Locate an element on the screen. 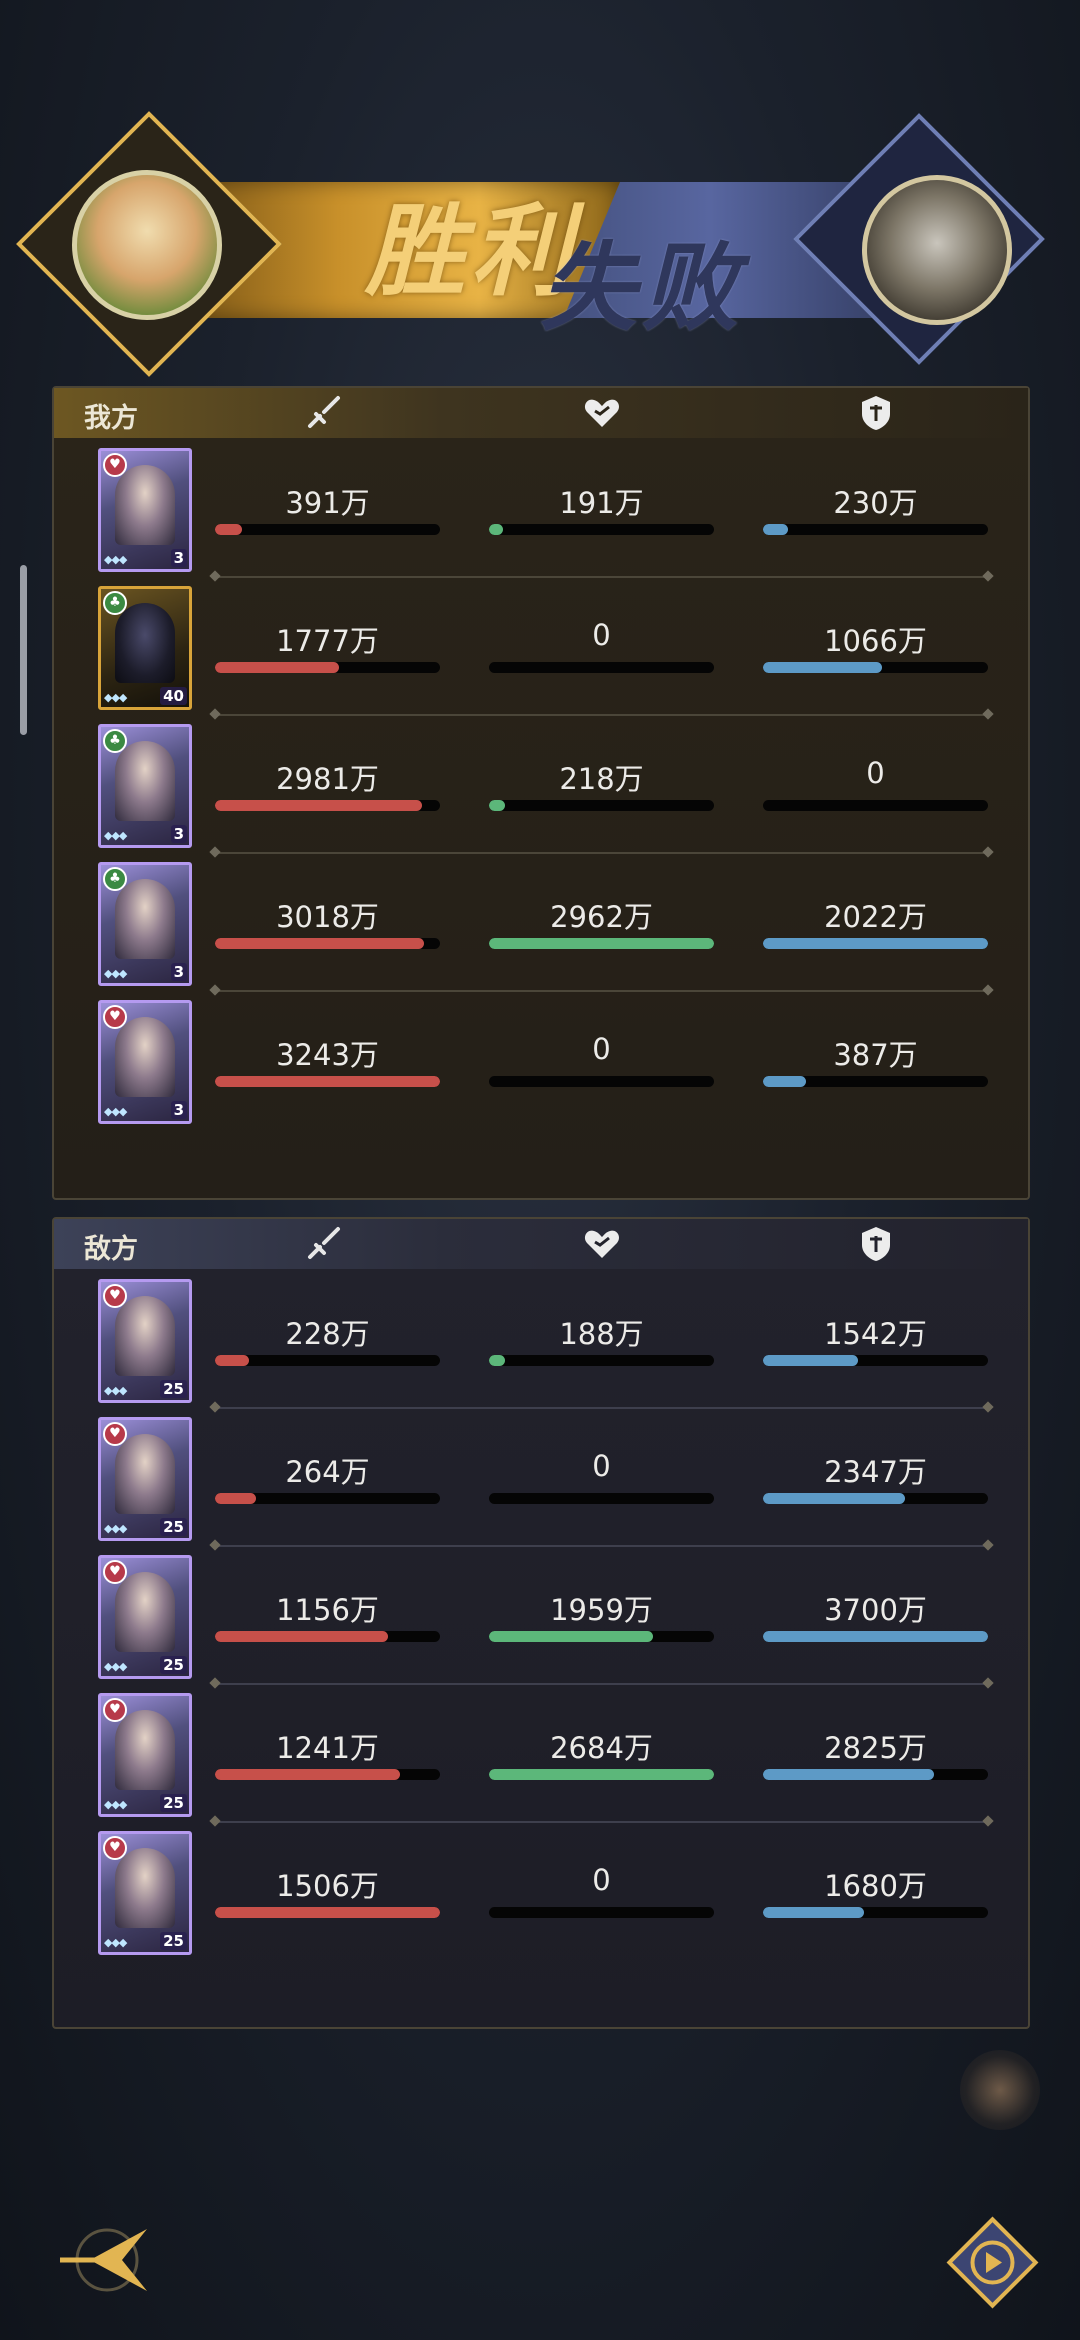 Image resolution: width=1080 pixels, height=2340 pixels. ally-panel-title: 我方 is located at coordinates (111, 418).